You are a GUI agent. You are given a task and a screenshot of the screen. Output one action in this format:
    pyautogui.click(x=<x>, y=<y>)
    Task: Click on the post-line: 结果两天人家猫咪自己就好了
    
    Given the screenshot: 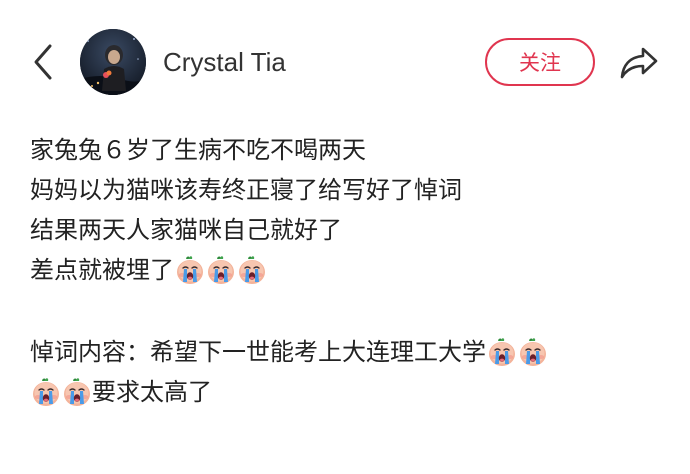 What is the action you would take?
    pyautogui.click(x=350, y=230)
    